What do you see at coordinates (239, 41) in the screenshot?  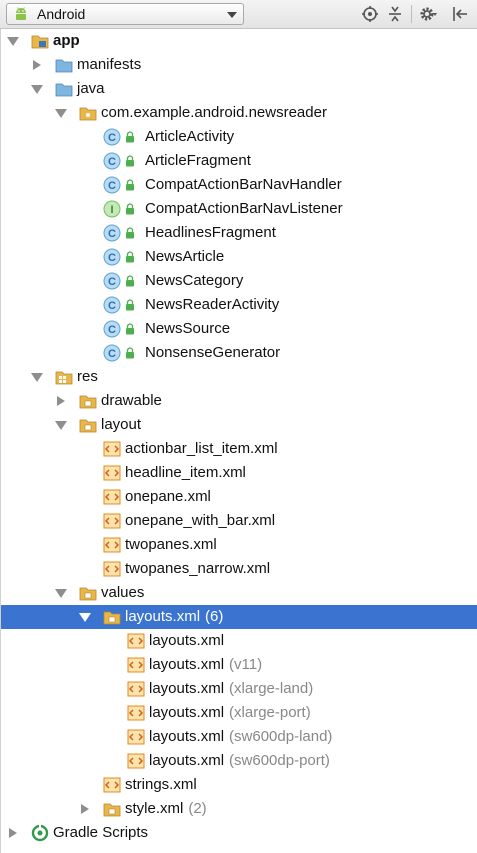 I see `tree-node-app: app` at bounding box center [239, 41].